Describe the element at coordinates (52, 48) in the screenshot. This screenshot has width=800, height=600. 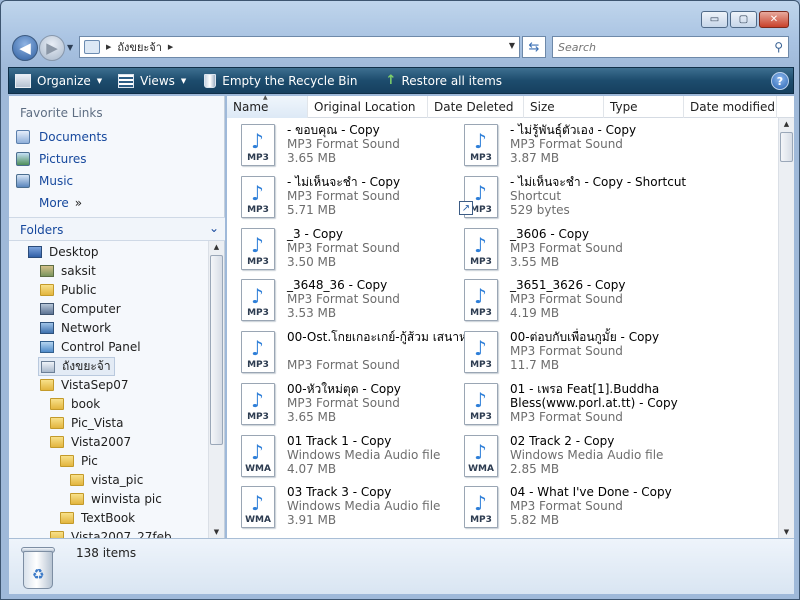
I see `forward-button: ▶` at that location.